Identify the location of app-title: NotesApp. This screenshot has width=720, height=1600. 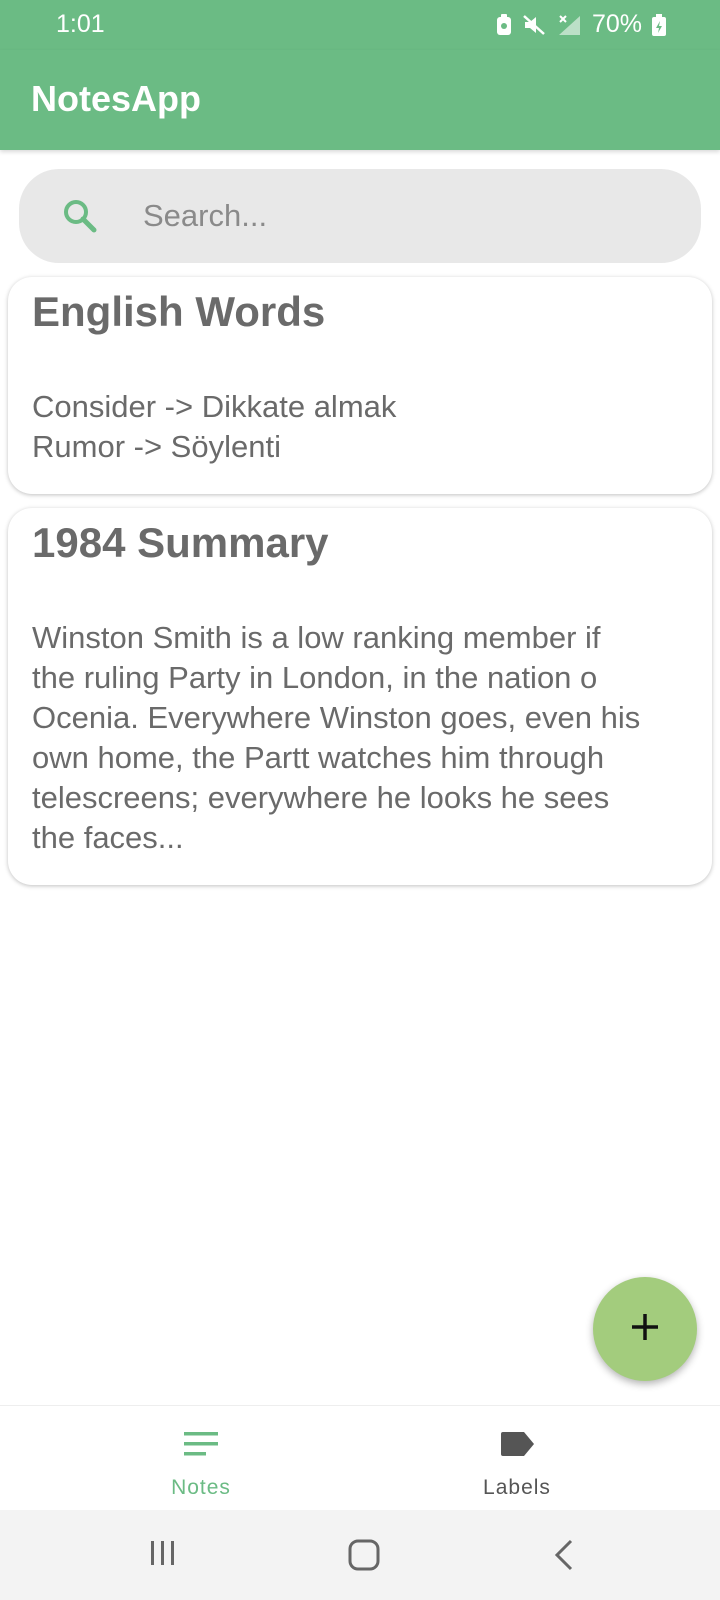
(116, 98).